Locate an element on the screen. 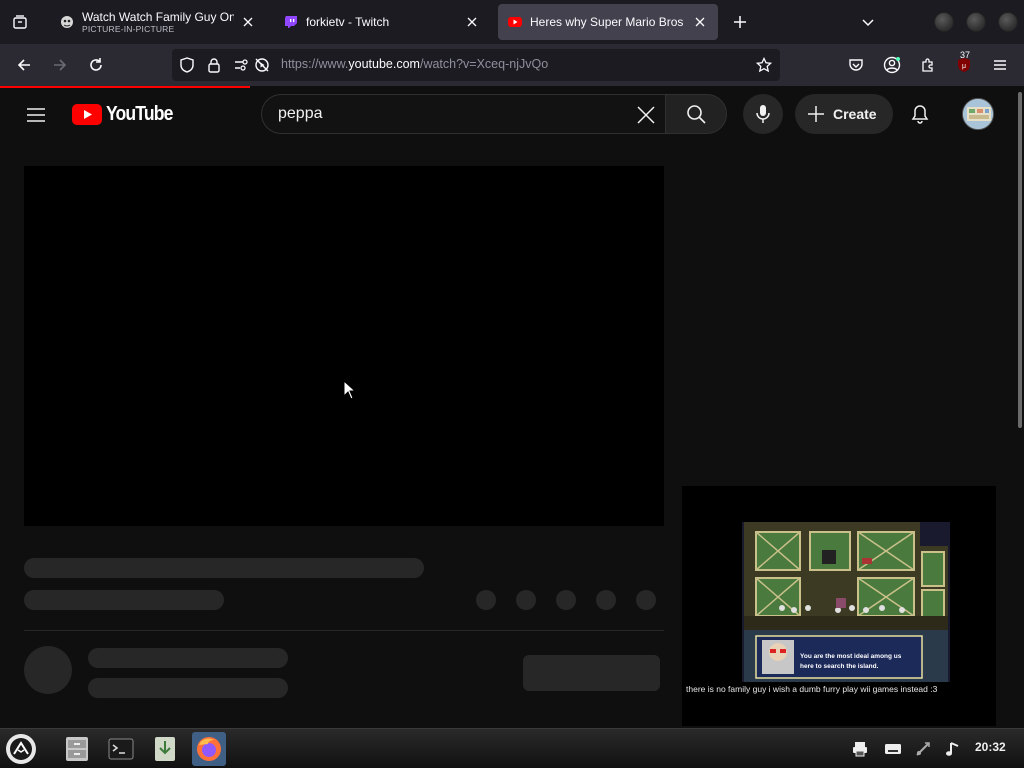 The image size is (1024, 768). youtube-favicon-icon is located at coordinates (515, 22).